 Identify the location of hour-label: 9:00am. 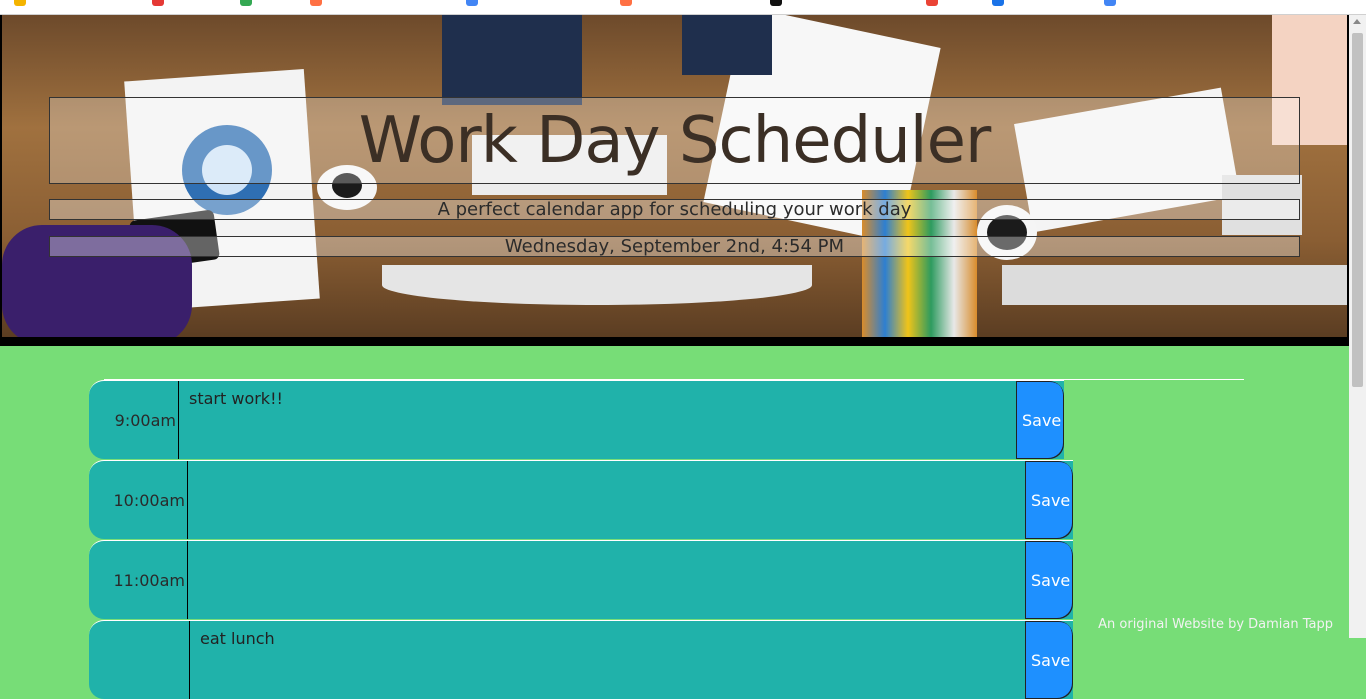
(134, 420).